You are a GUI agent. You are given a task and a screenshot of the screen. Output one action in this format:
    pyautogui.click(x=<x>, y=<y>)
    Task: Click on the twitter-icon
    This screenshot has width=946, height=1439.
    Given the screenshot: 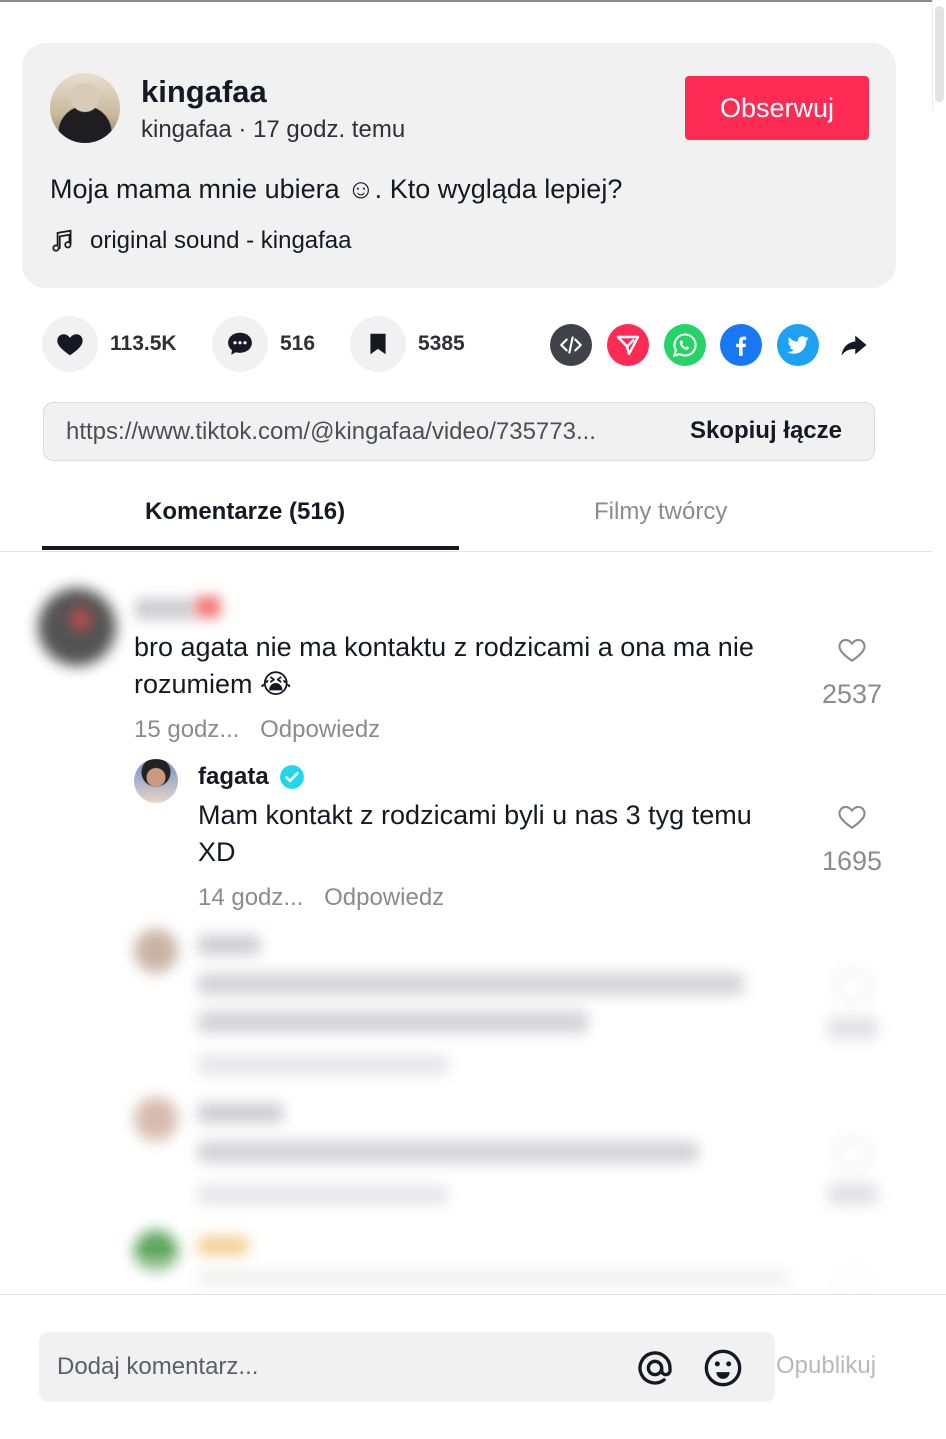 What is the action you would take?
    pyautogui.click(x=798, y=345)
    